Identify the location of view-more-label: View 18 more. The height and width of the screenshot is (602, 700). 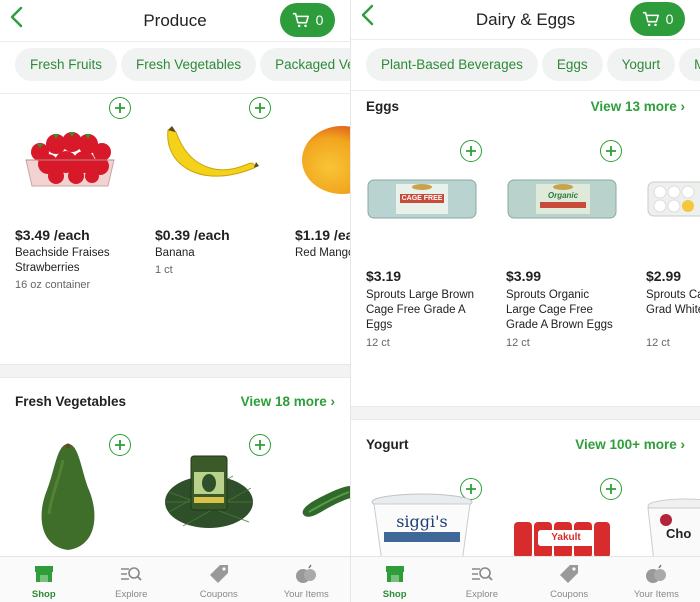
(283, 401).